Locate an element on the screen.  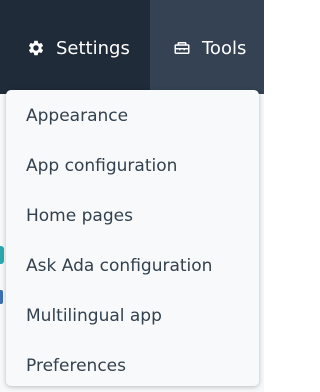
nav-item-settings: Settings is located at coordinates (75, 47).